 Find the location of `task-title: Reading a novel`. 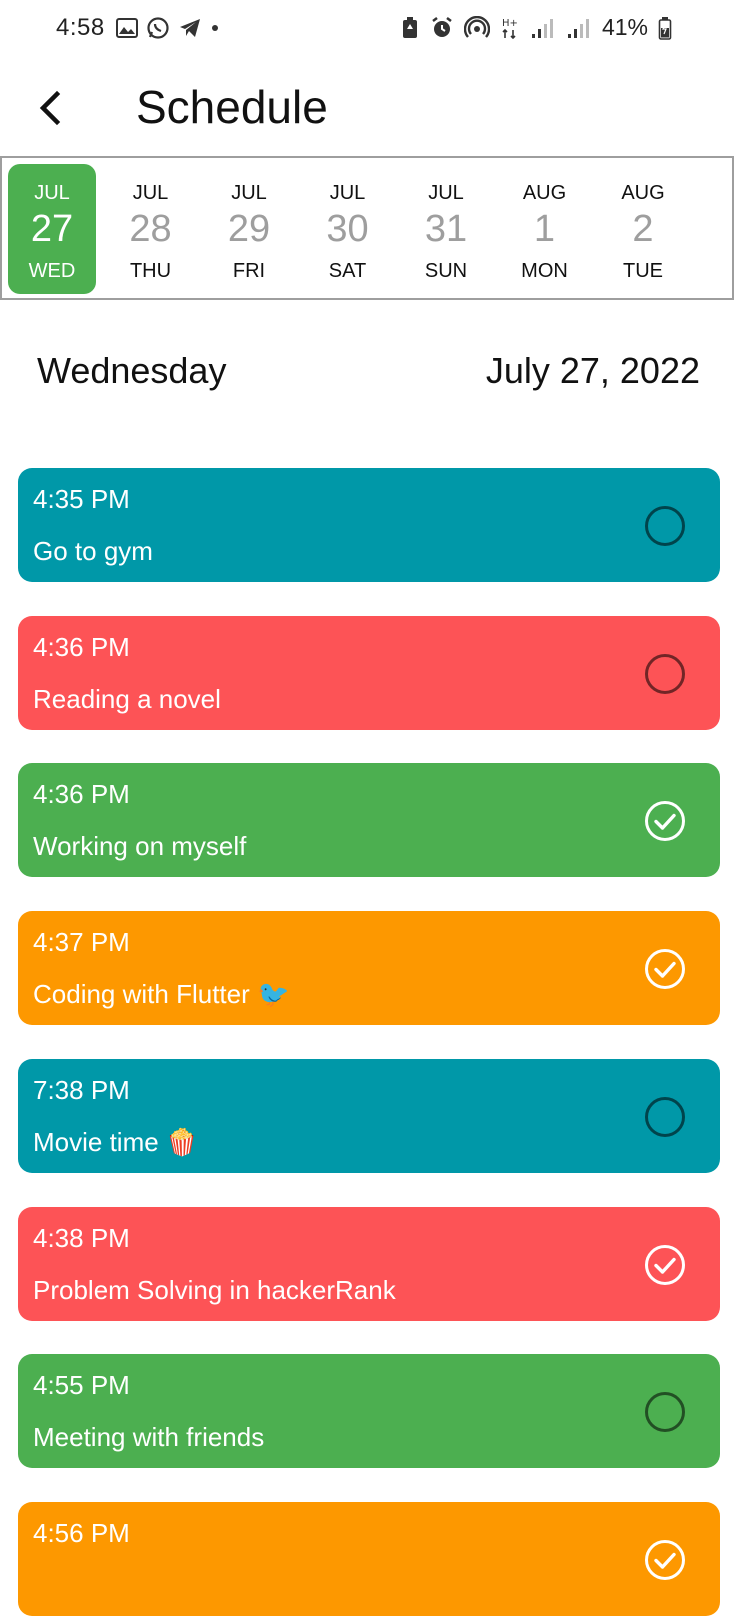

task-title: Reading a novel is located at coordinates (127, 698).